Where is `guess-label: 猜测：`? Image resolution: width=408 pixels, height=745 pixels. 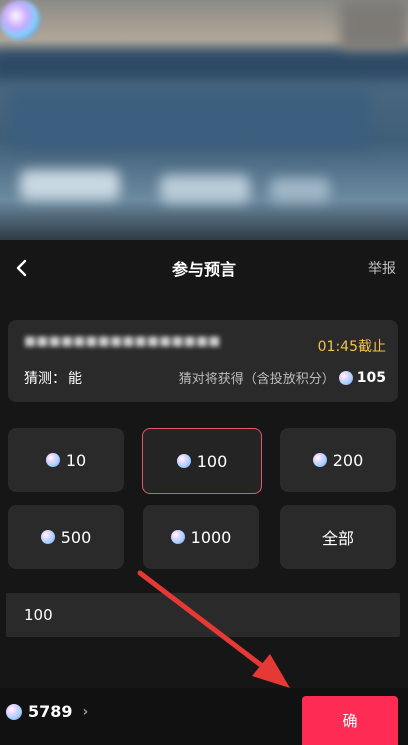
guess-label: 猜测： is located at coordinates (45, 379).